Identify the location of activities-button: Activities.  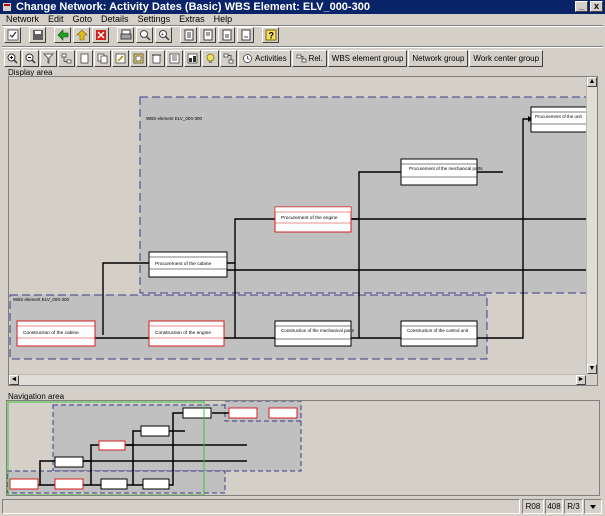
(264, 58).